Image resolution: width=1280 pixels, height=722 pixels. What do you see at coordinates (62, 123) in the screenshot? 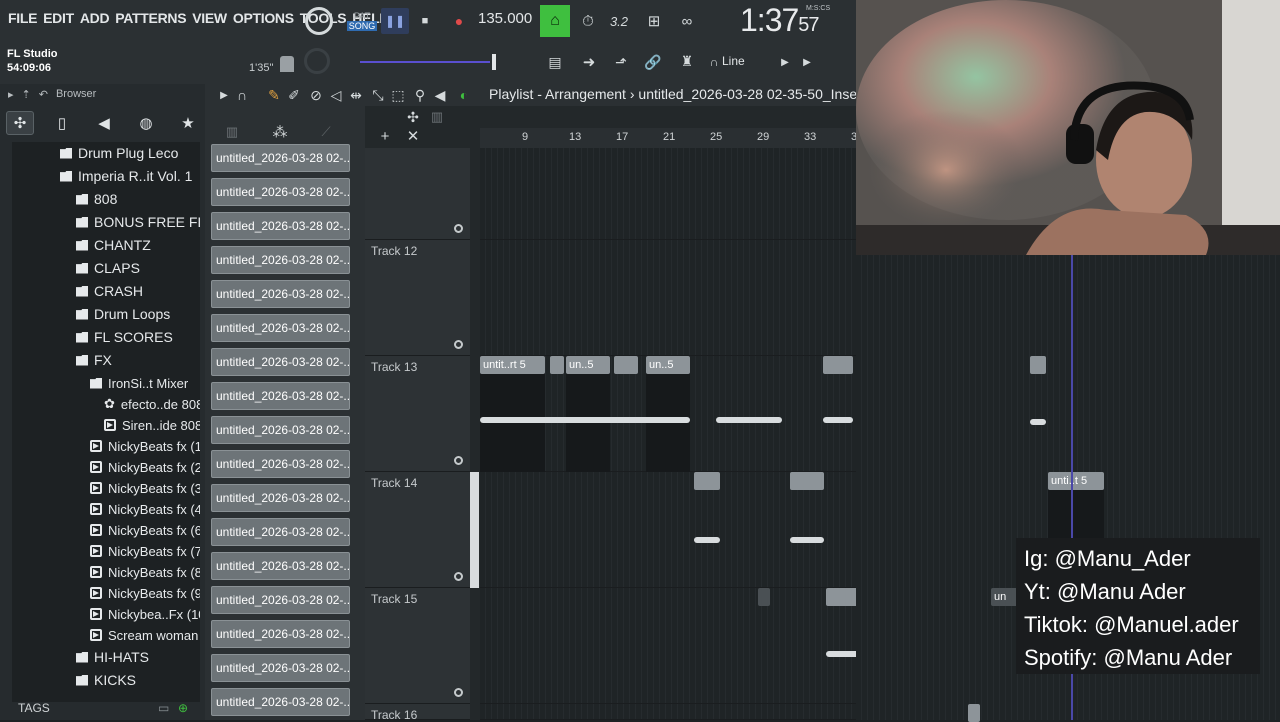
I see `tab-project-icon: ▯` at bounding box center [62, 123].